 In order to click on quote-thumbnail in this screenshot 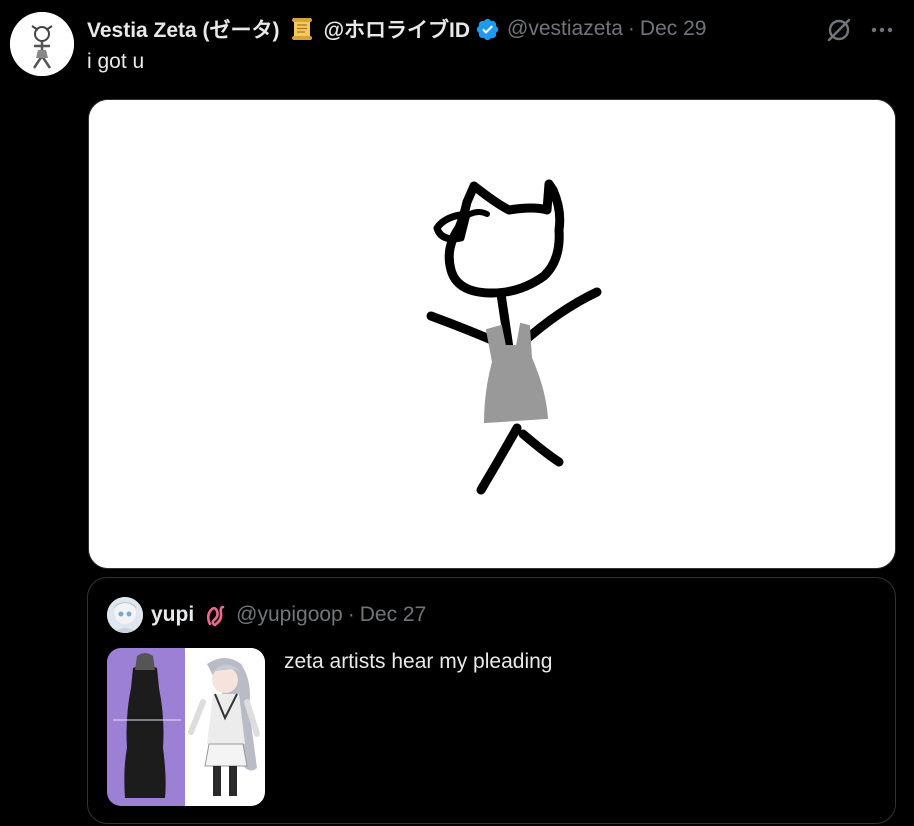, I will do `click(186, 727)`.